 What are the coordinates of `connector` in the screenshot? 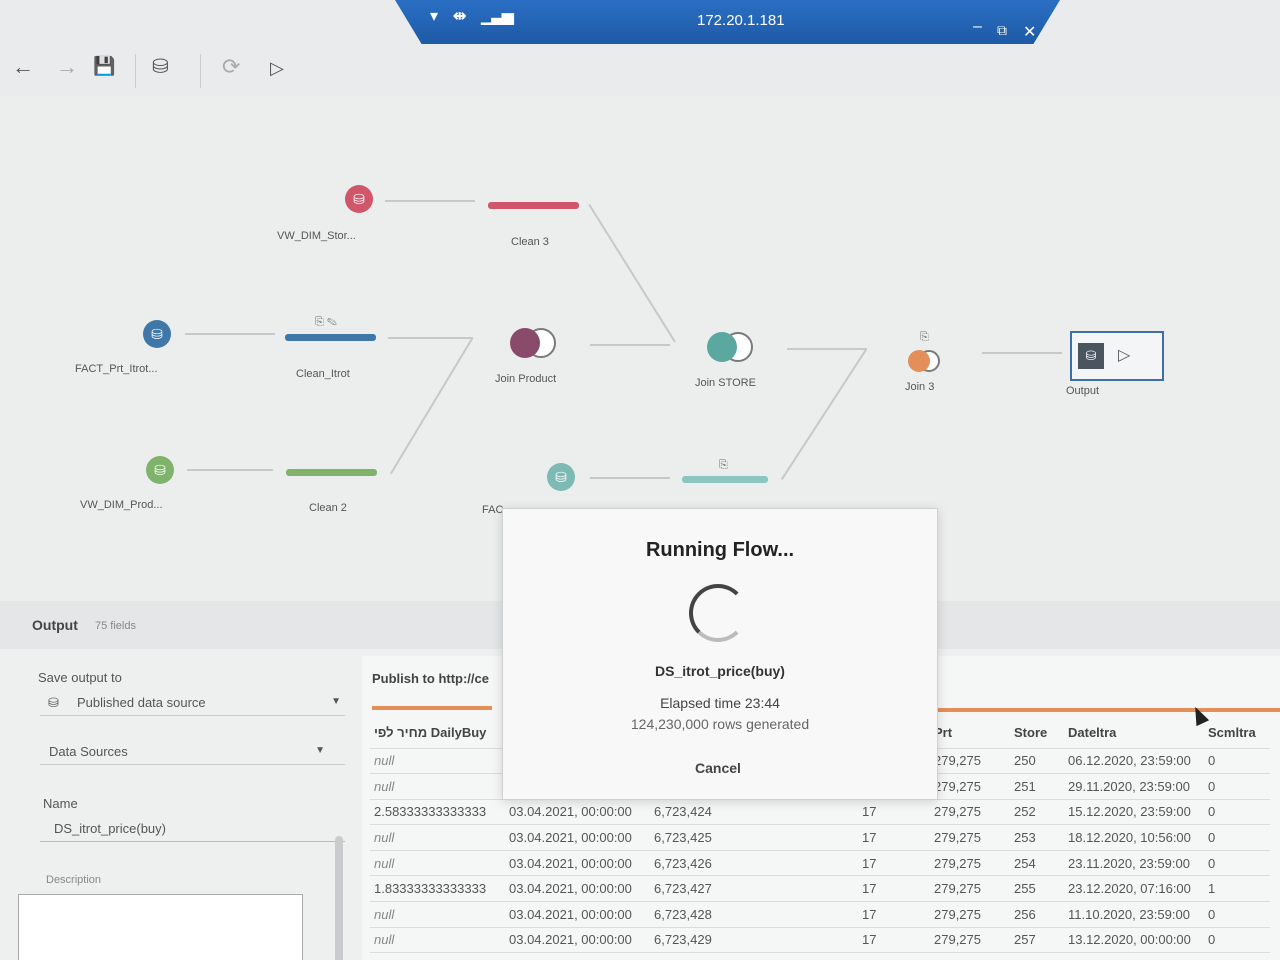 It's located at (230, 470).